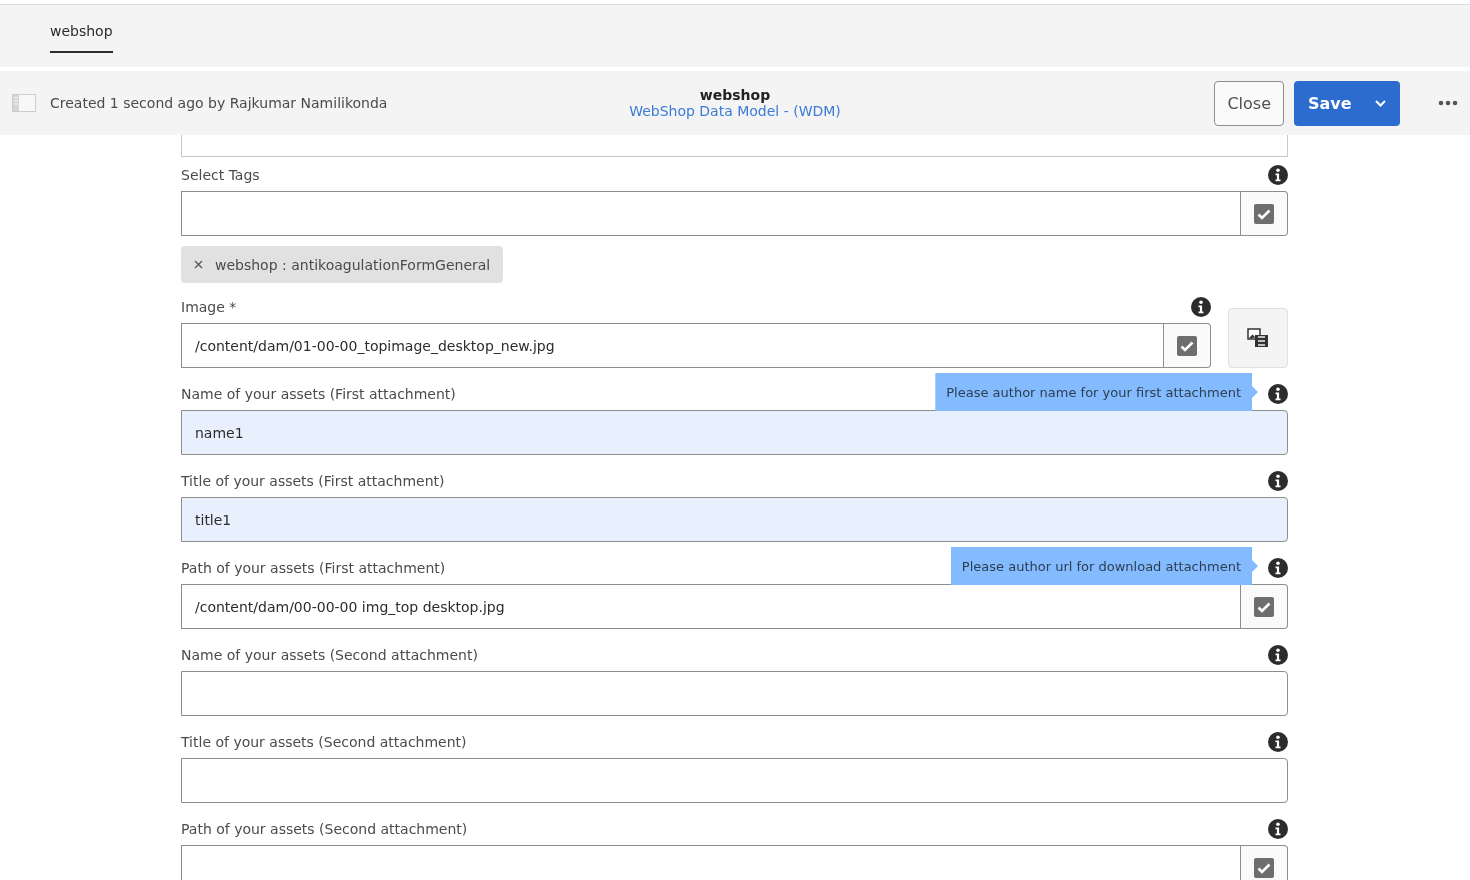  I want to click on tooltip: Please author name for your first attachment, so click(1096, 392).